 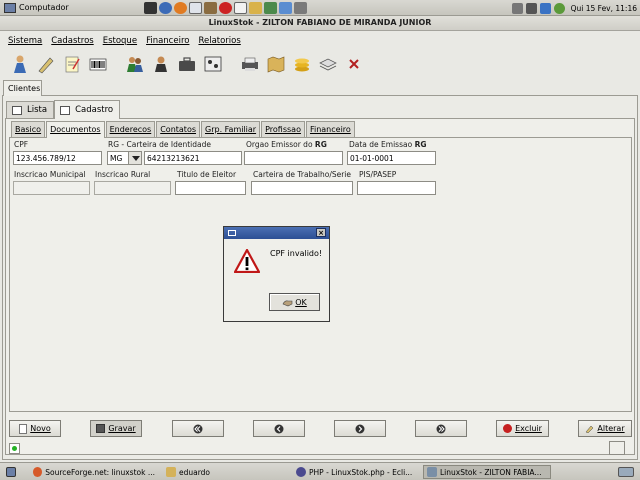 What do you see at coordinates (51, 188) in the screenshot?
I see `inscricao-municipal-field` at bounding box center [51, 188].